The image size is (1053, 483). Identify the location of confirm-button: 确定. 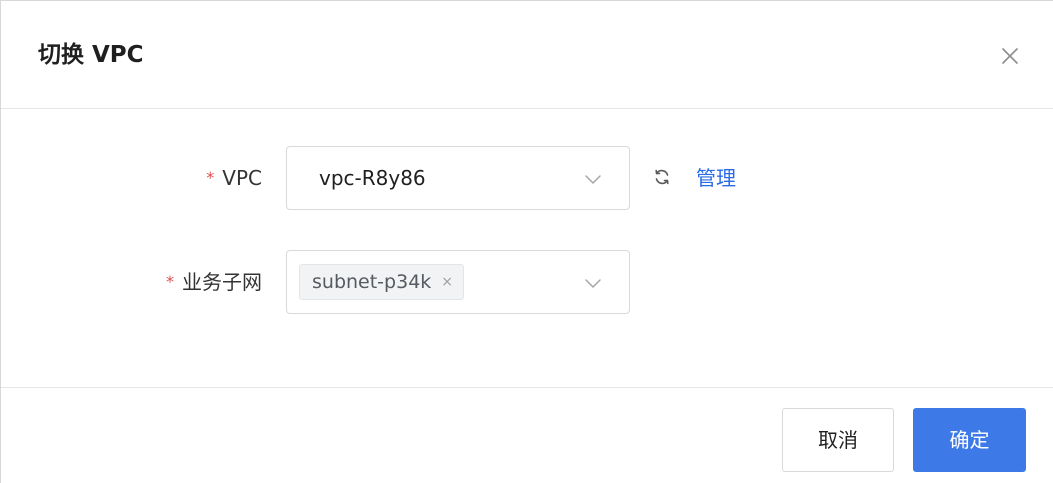
(969, 440).